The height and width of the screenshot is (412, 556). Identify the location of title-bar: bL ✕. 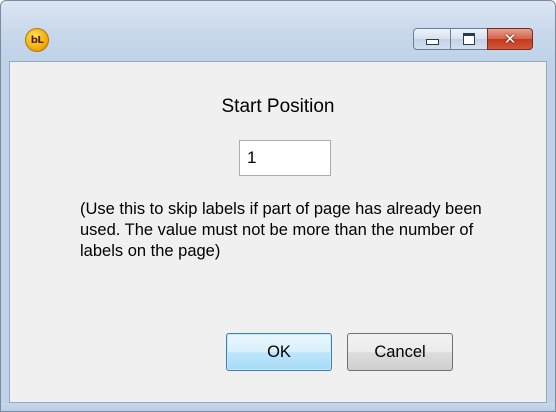
(278, 31).